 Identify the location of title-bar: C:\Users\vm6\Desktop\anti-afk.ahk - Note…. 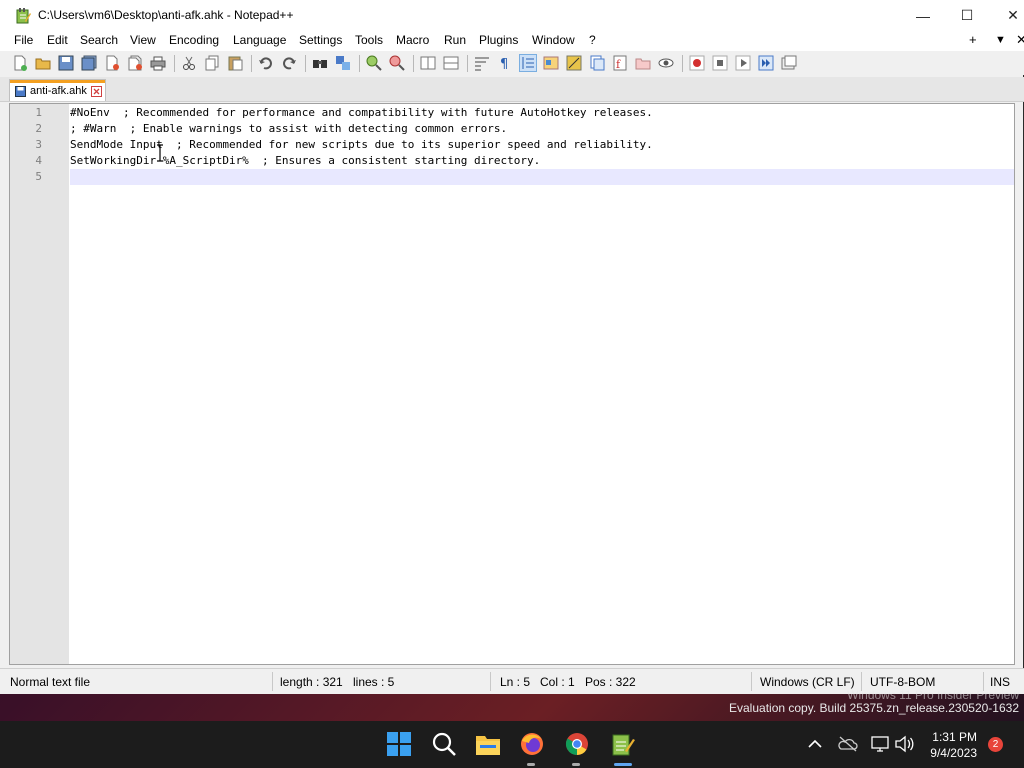
(512, 15).